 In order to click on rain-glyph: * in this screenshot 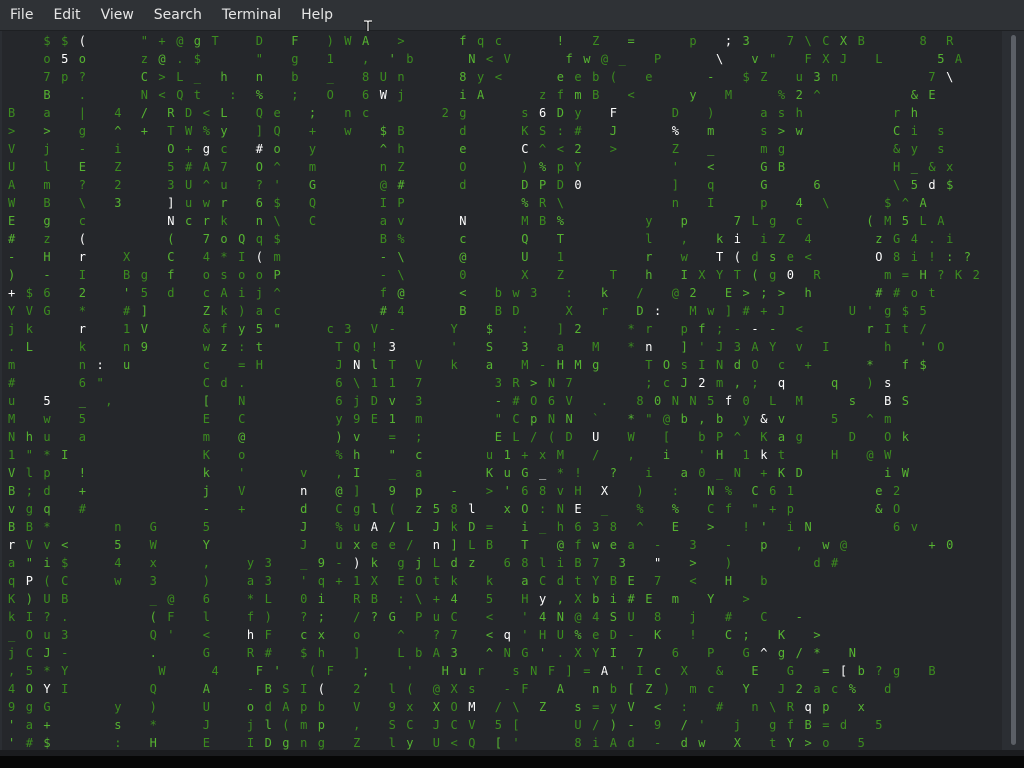, I will do `click(869, 365)`.